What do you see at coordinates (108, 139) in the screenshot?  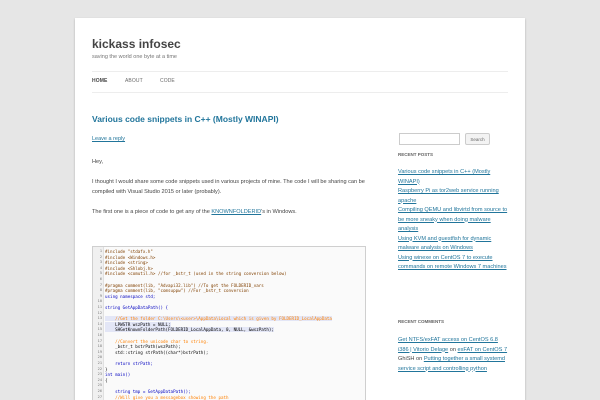 I see `leave-reply-link: Leave a reply` at bounding box center [108, 139].